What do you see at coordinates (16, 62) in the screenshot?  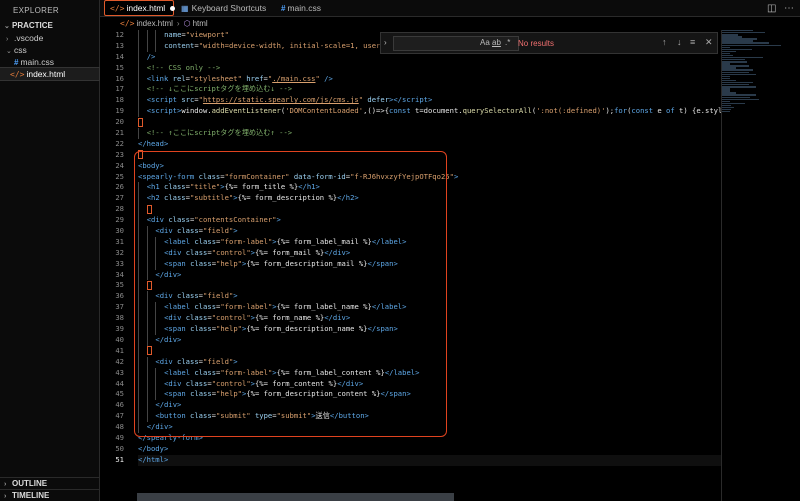 I see `css-file-icon: #` at bounding box center [16, 62].